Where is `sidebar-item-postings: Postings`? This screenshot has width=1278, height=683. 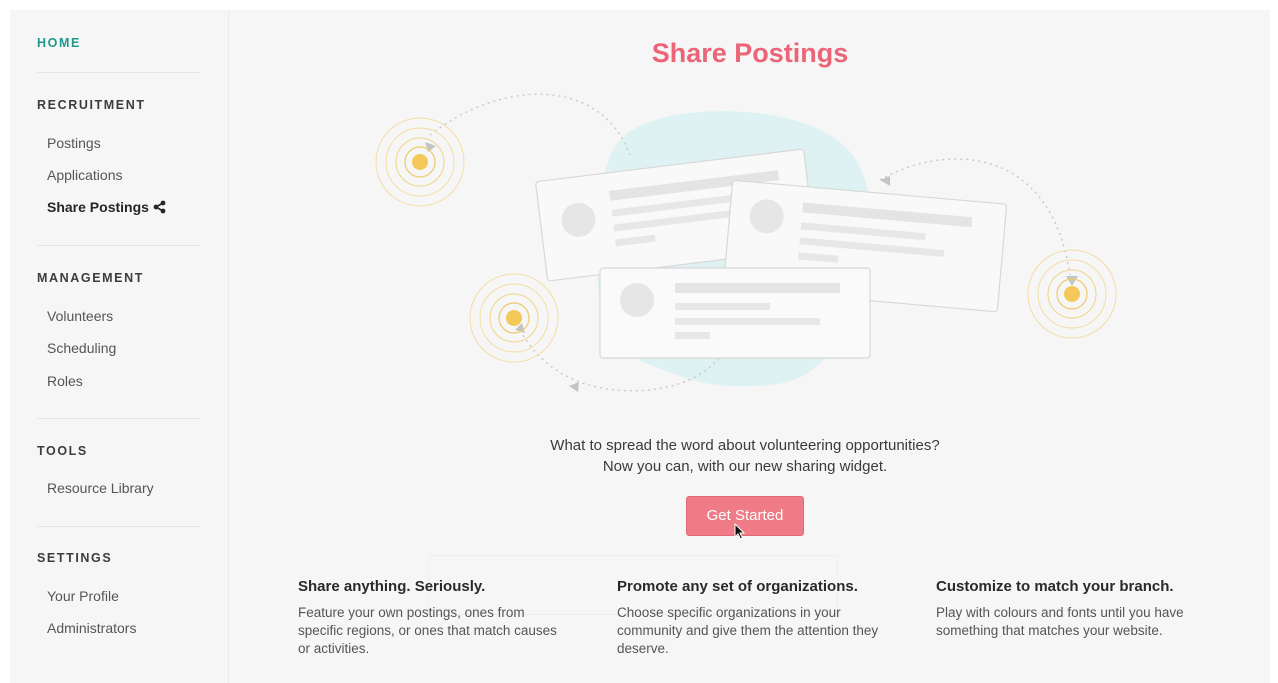
sidebar-item-postings: Postings is located at coordinates (74, 143).